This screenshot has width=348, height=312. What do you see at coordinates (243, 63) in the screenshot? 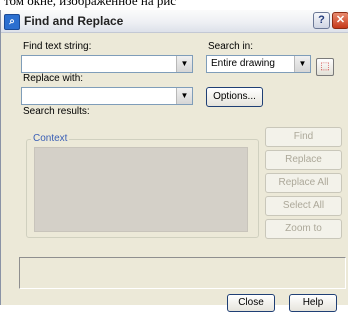
I see `search-in-value: Entire drawing` at bounding box center [243, 63].